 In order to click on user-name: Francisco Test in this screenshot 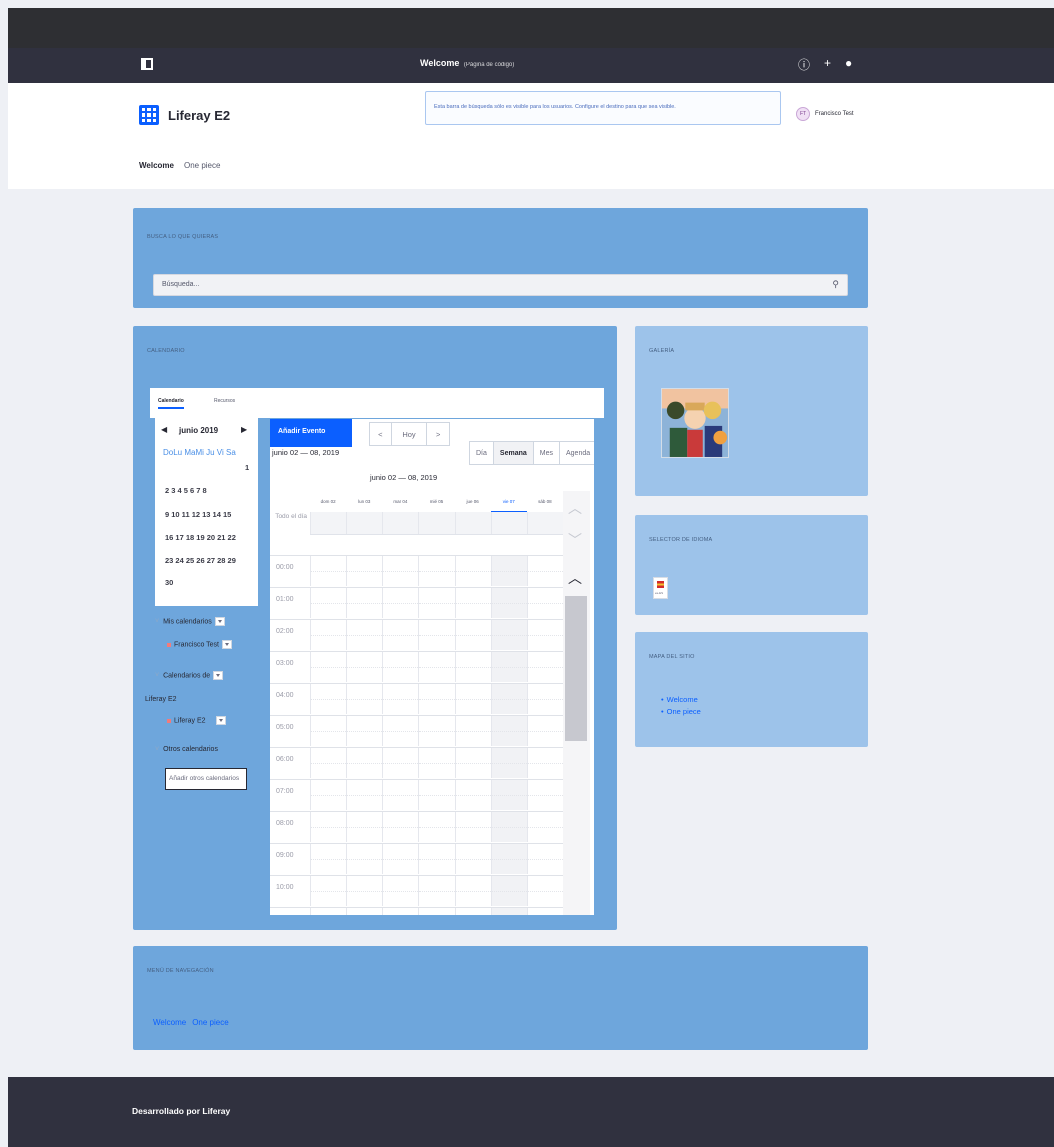, I will do `click(834, 114)`.